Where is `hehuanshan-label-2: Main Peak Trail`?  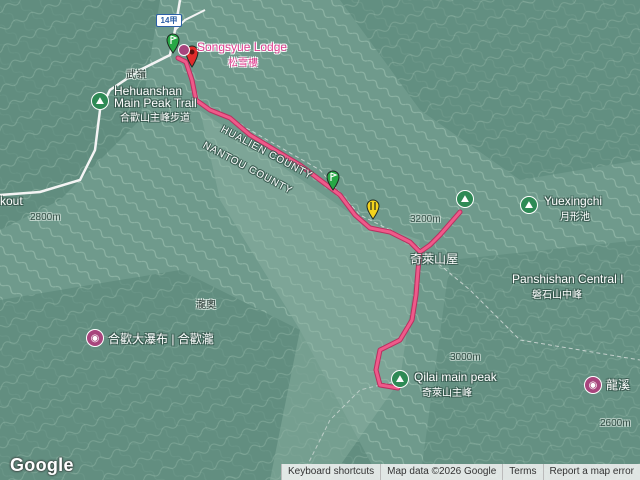 hehuanshan-label-2: Main Peak Trail is located at coordinates (155, 103).